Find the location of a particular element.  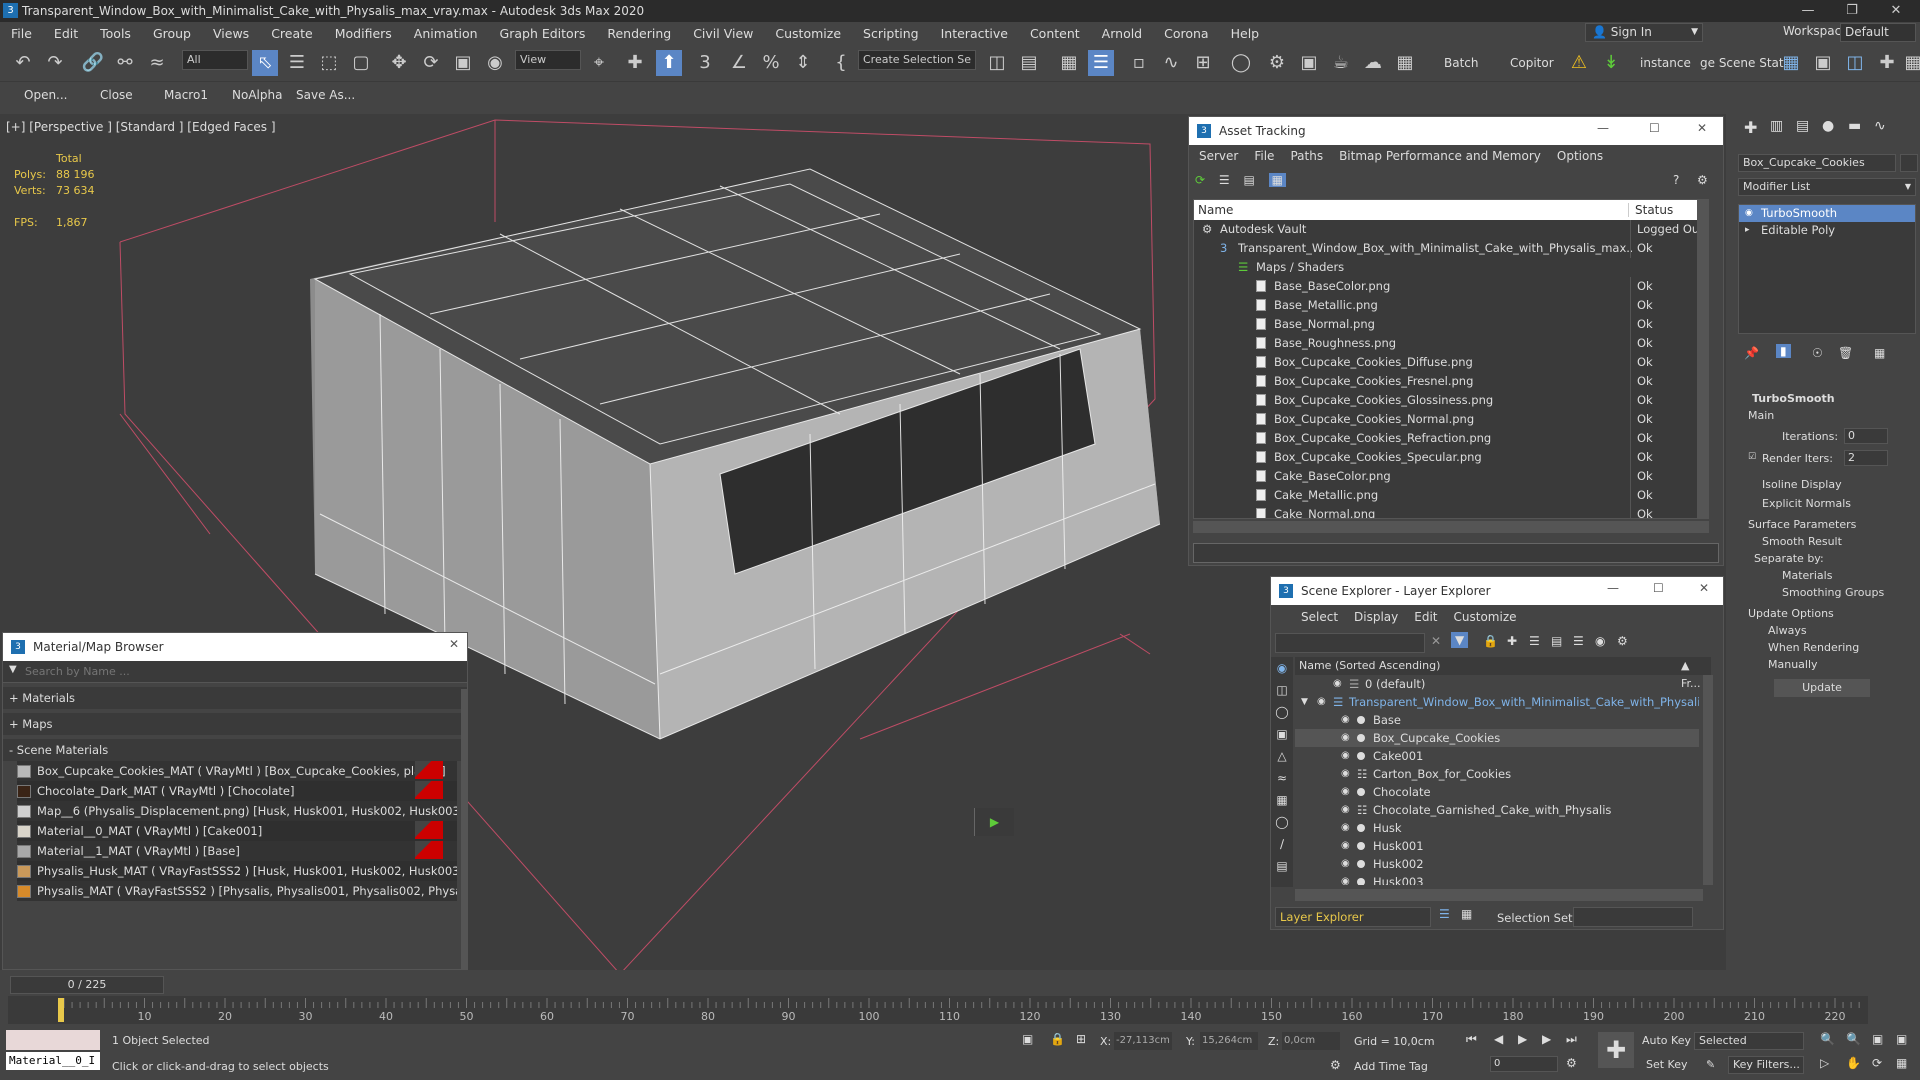

bind-spacewarp-icon: ≈ is located at coordinates (157, 63).